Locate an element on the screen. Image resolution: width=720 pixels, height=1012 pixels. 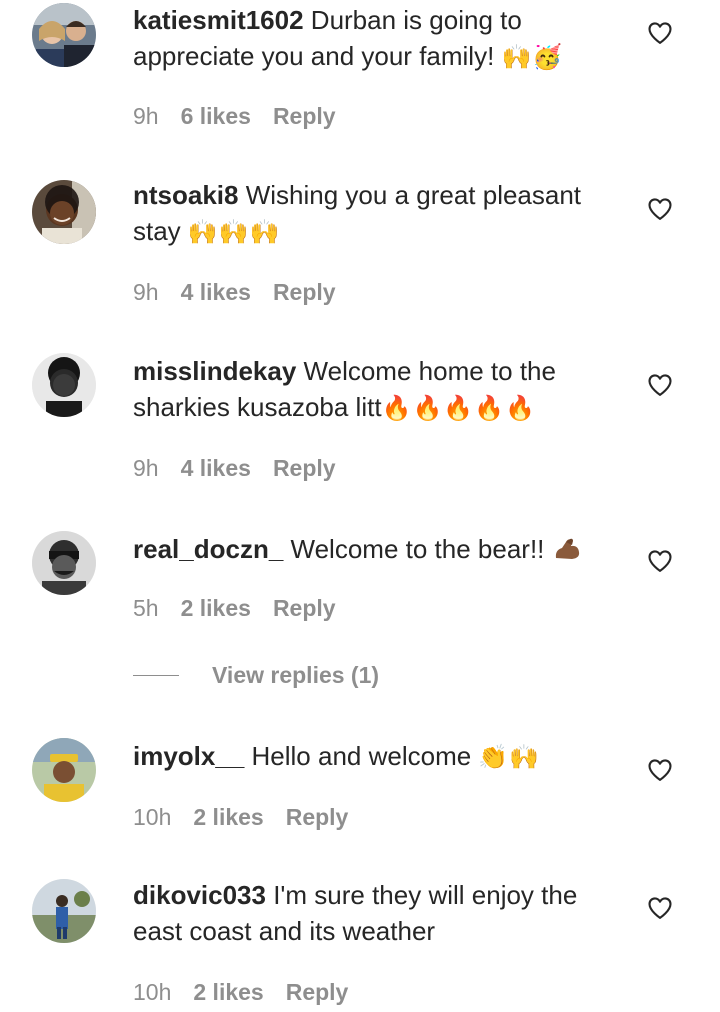
flexed-biceps-icon is located at coordinates (567, 548).